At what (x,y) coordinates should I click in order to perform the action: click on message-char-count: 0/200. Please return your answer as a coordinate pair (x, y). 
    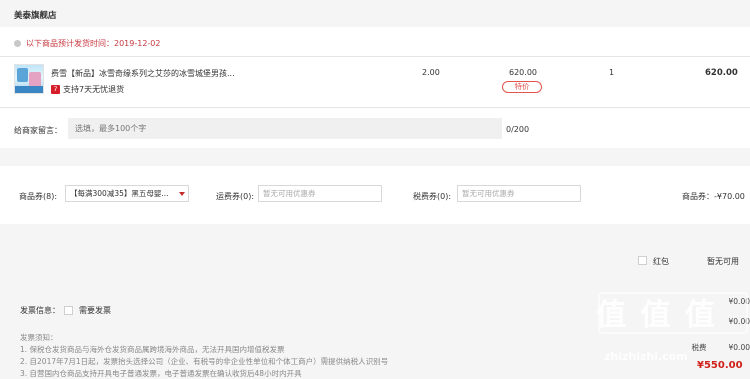
    Looking at the image, I should click on (518, 129).